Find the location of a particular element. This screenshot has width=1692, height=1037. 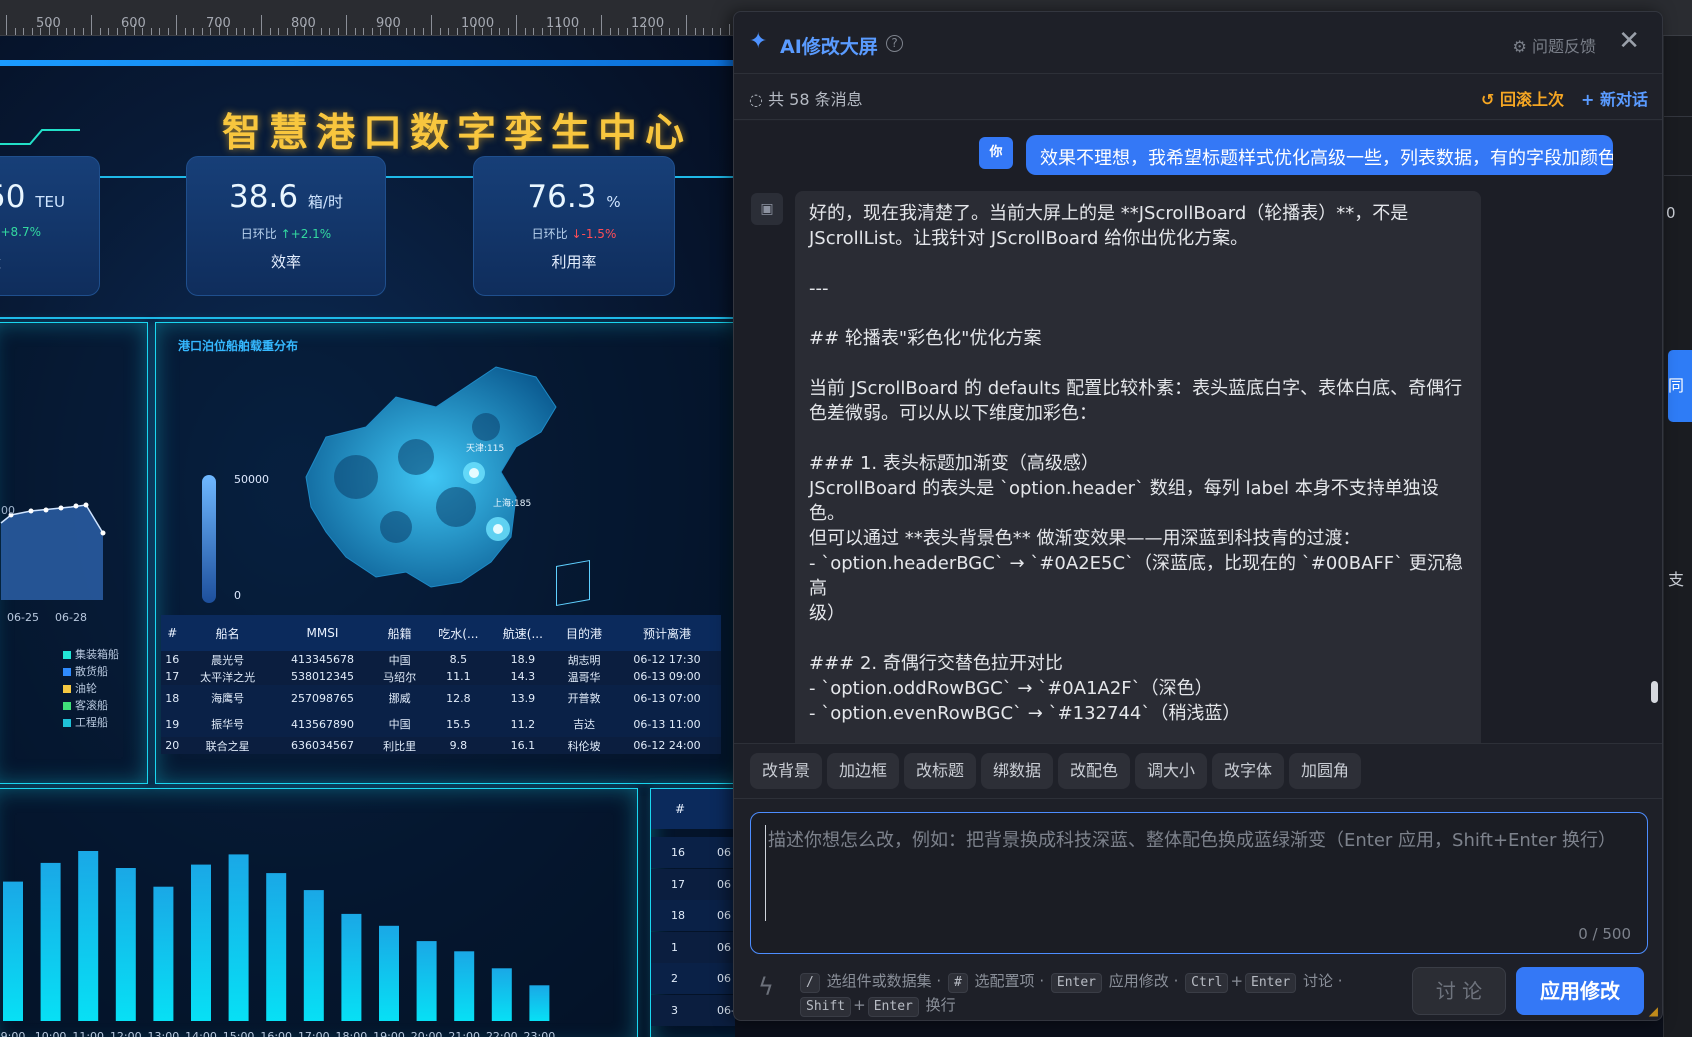

side-table-panel: #160617061806106206306-13 14:30 is located at coordinates (692, 912).